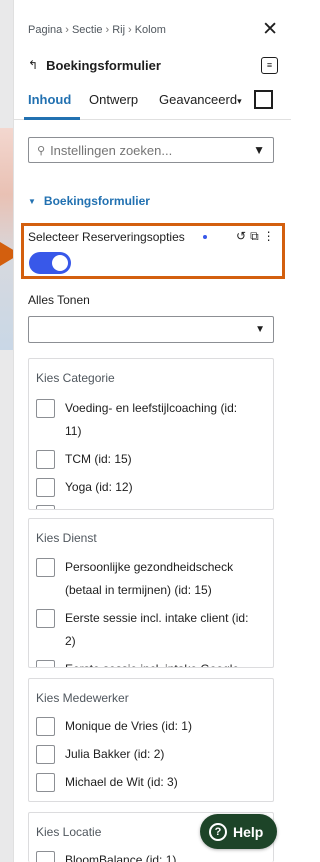 Image resolution: width=320 pixels, height=862 pixels. What do you see at coordinates (156, 630) in the screenshot?
I see `item-label: Eerste sessie incl. intake client (id: 2)` at bounding box center [156, 630].